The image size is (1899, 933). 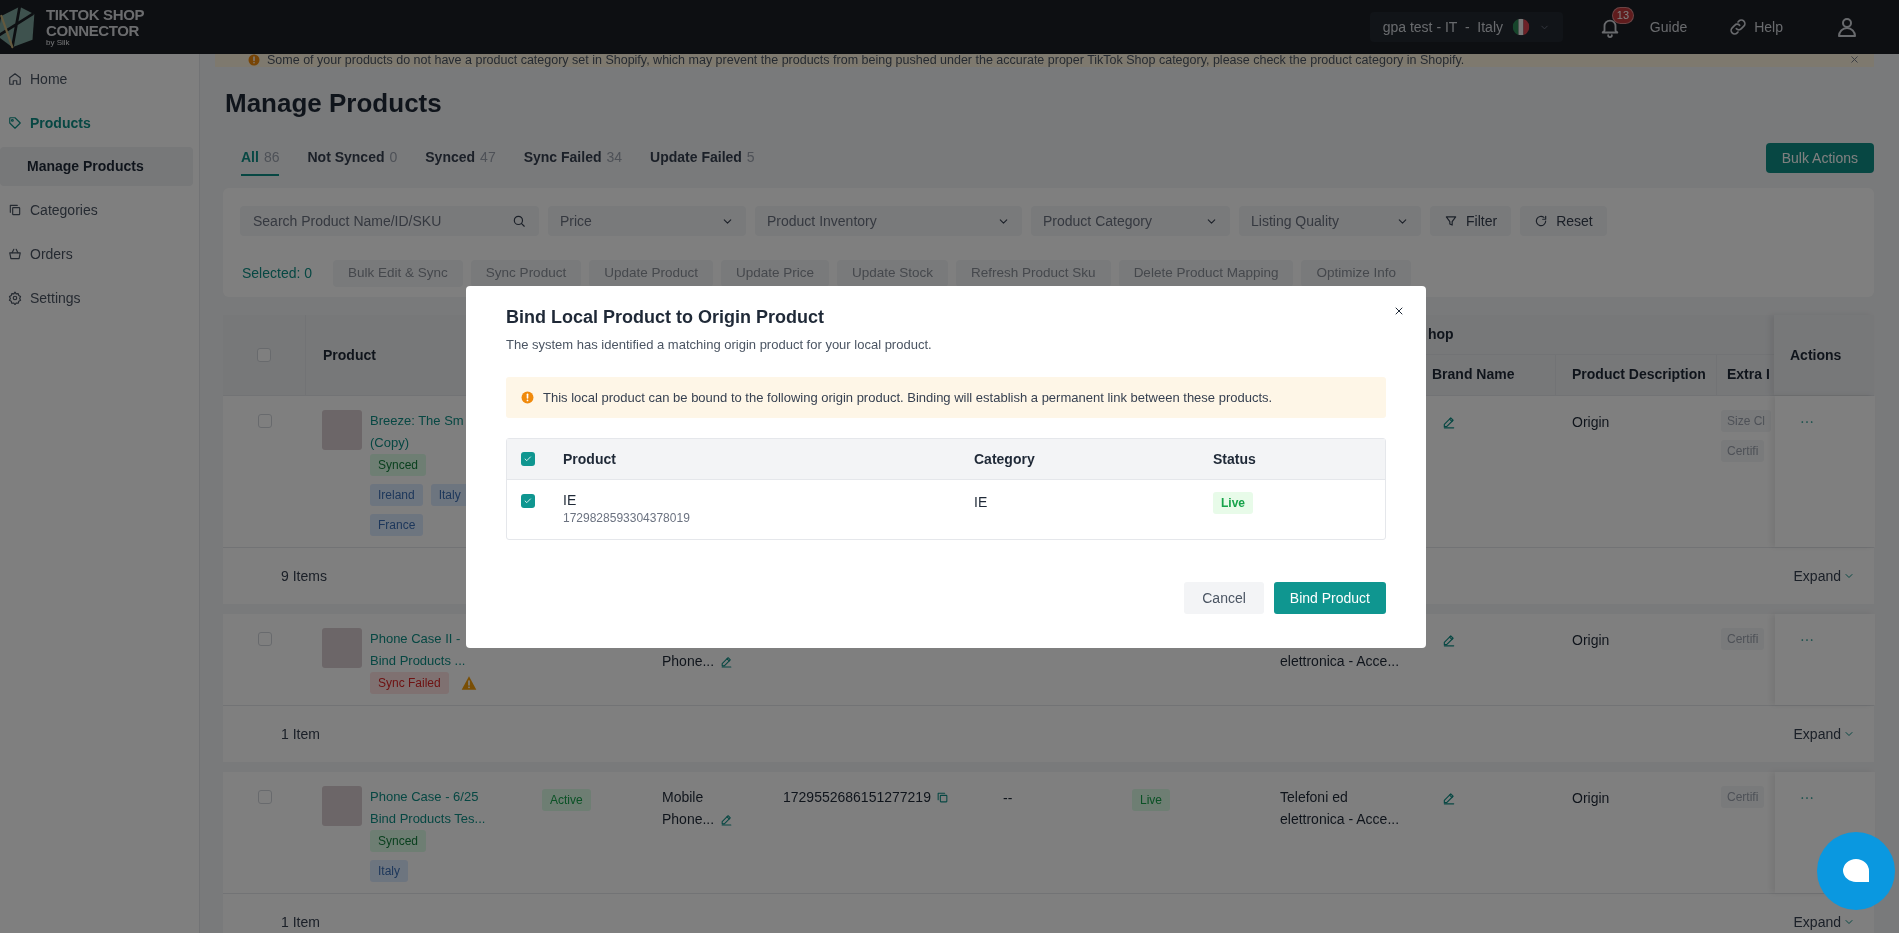 What do you see at coordinates (99, 298) in the screenshot?
I see `sidebar-item: Settings` at bounding box center [99, 298].